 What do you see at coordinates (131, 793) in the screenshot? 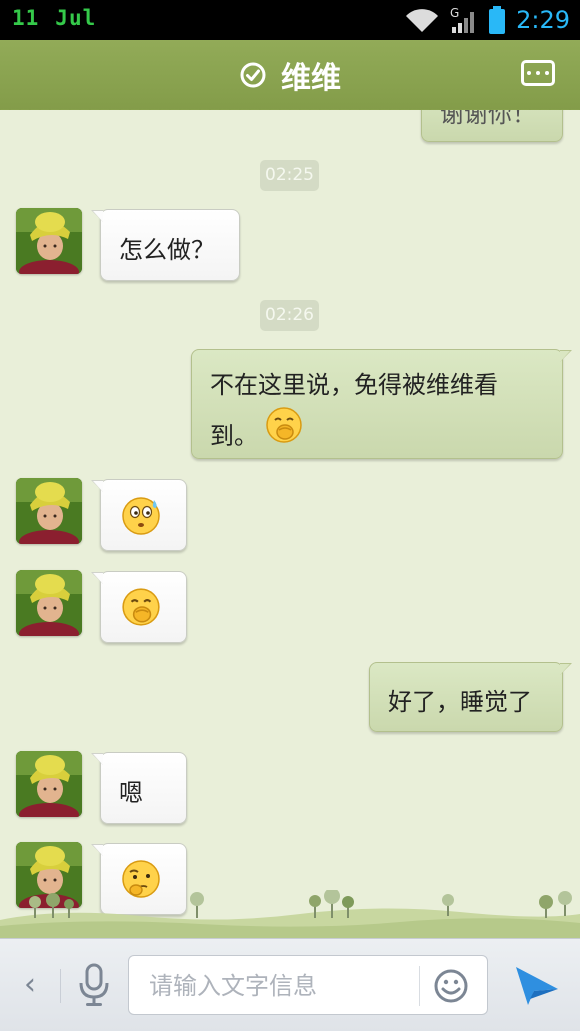
I see `message-text: 嗯` at bounding box center [131, 793].